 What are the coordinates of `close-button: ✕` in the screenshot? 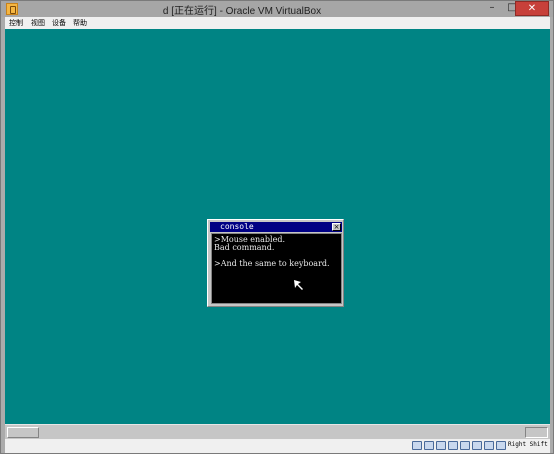 It's located at (532, 8).